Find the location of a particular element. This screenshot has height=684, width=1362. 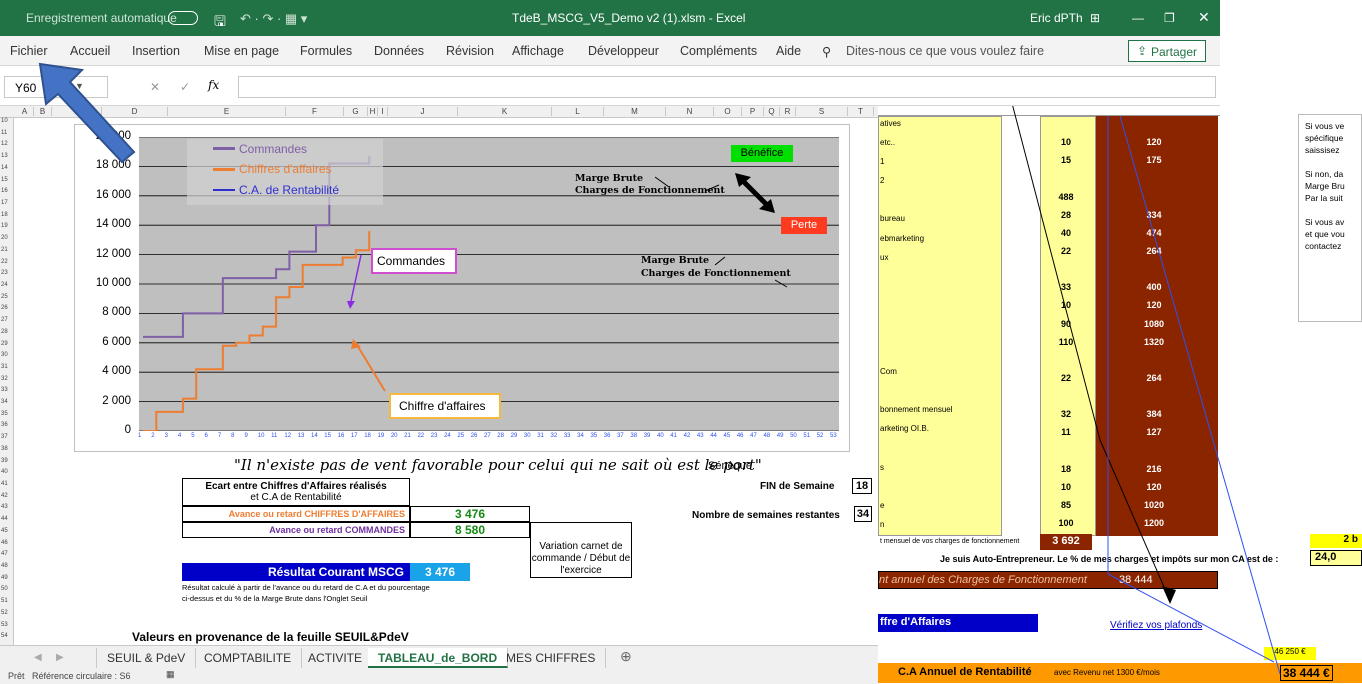

column-header: S is located at coordinates (822, 111).